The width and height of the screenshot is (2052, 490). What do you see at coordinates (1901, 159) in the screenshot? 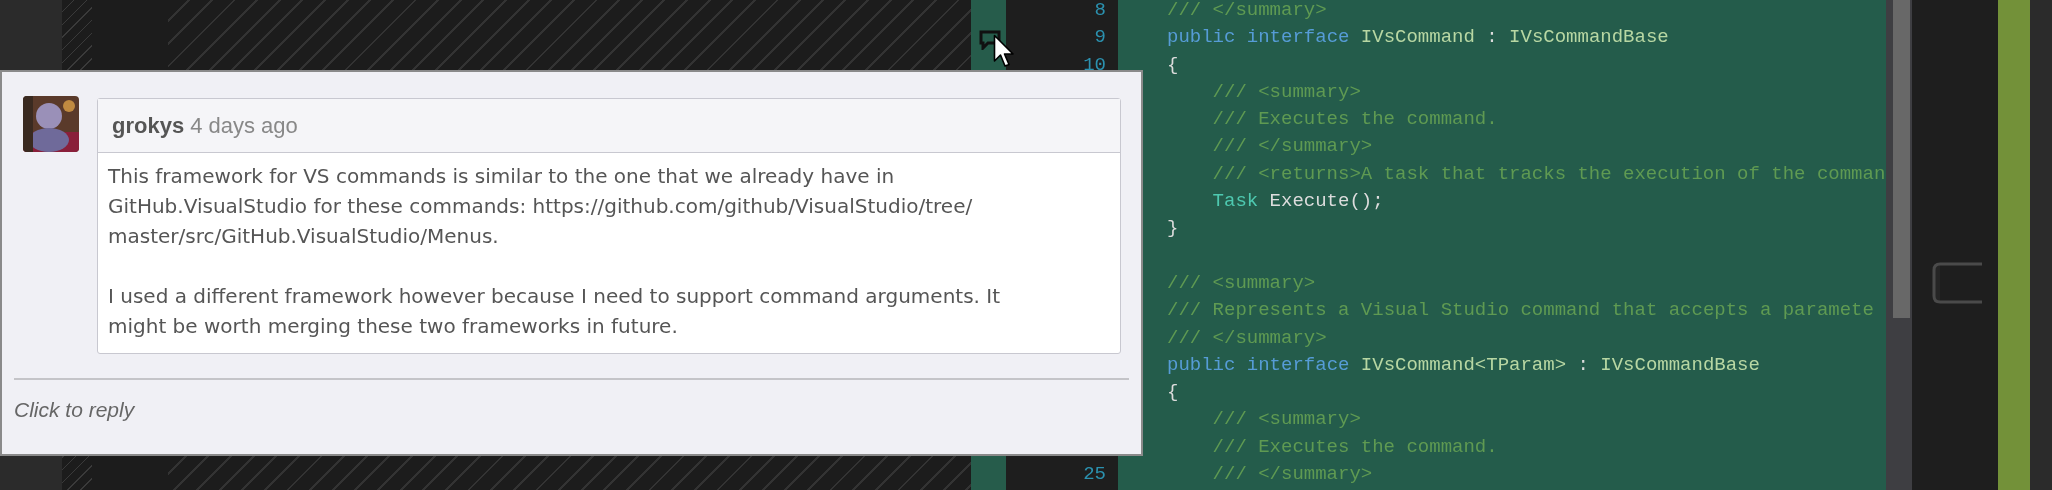
I see `scrollbar-thumb` at bounding box center [1901, 159].